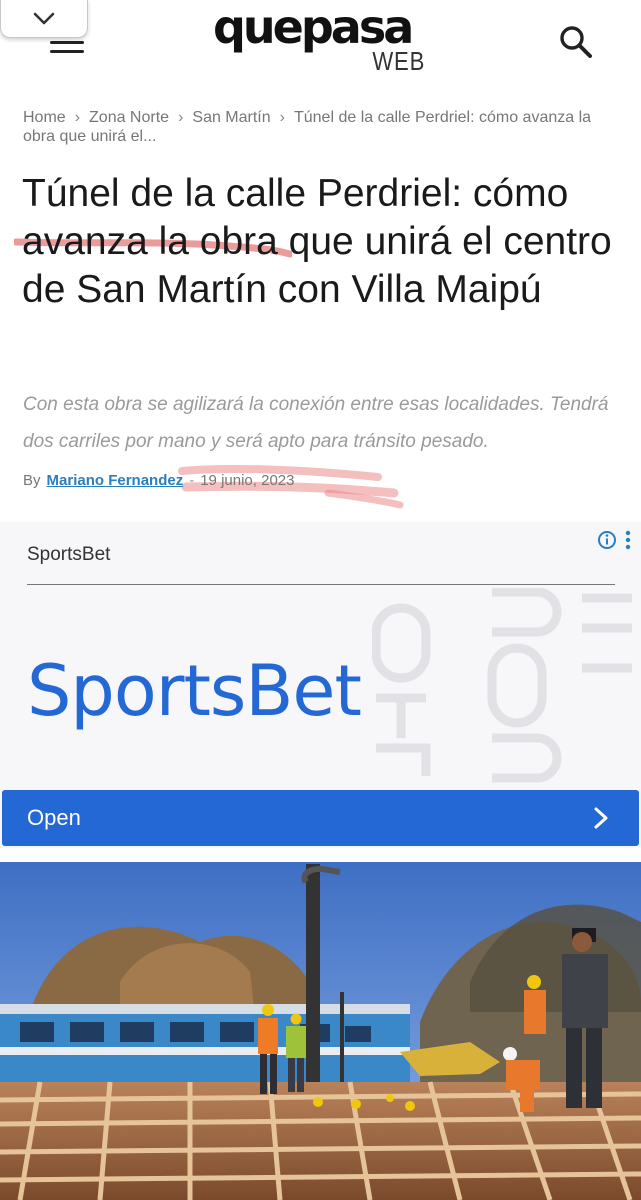 This screenshot has width=641, height=1200. Describe the element at coordinates (247, 480) in the screenshot. I see `publish-date: 19 junio, 2023` at that location.